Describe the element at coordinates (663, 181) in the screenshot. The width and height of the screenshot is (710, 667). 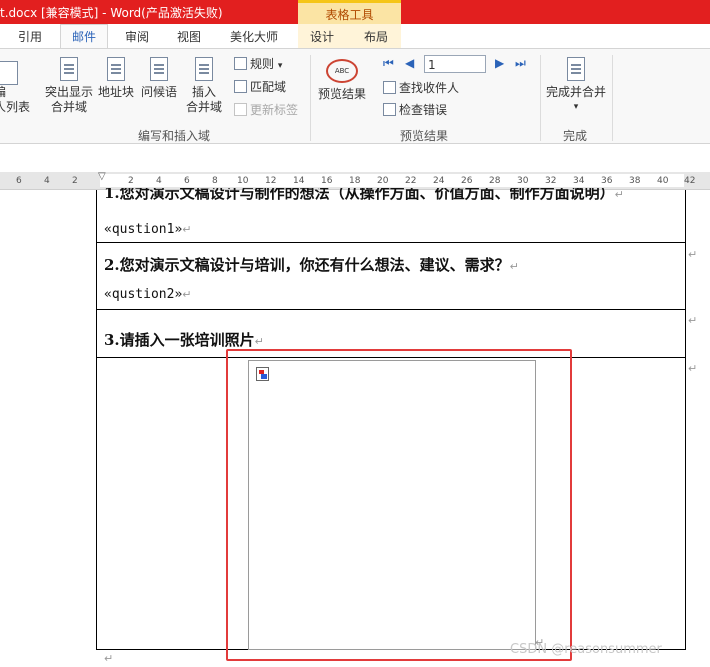
I see `ruler-tick: 40` at that location.